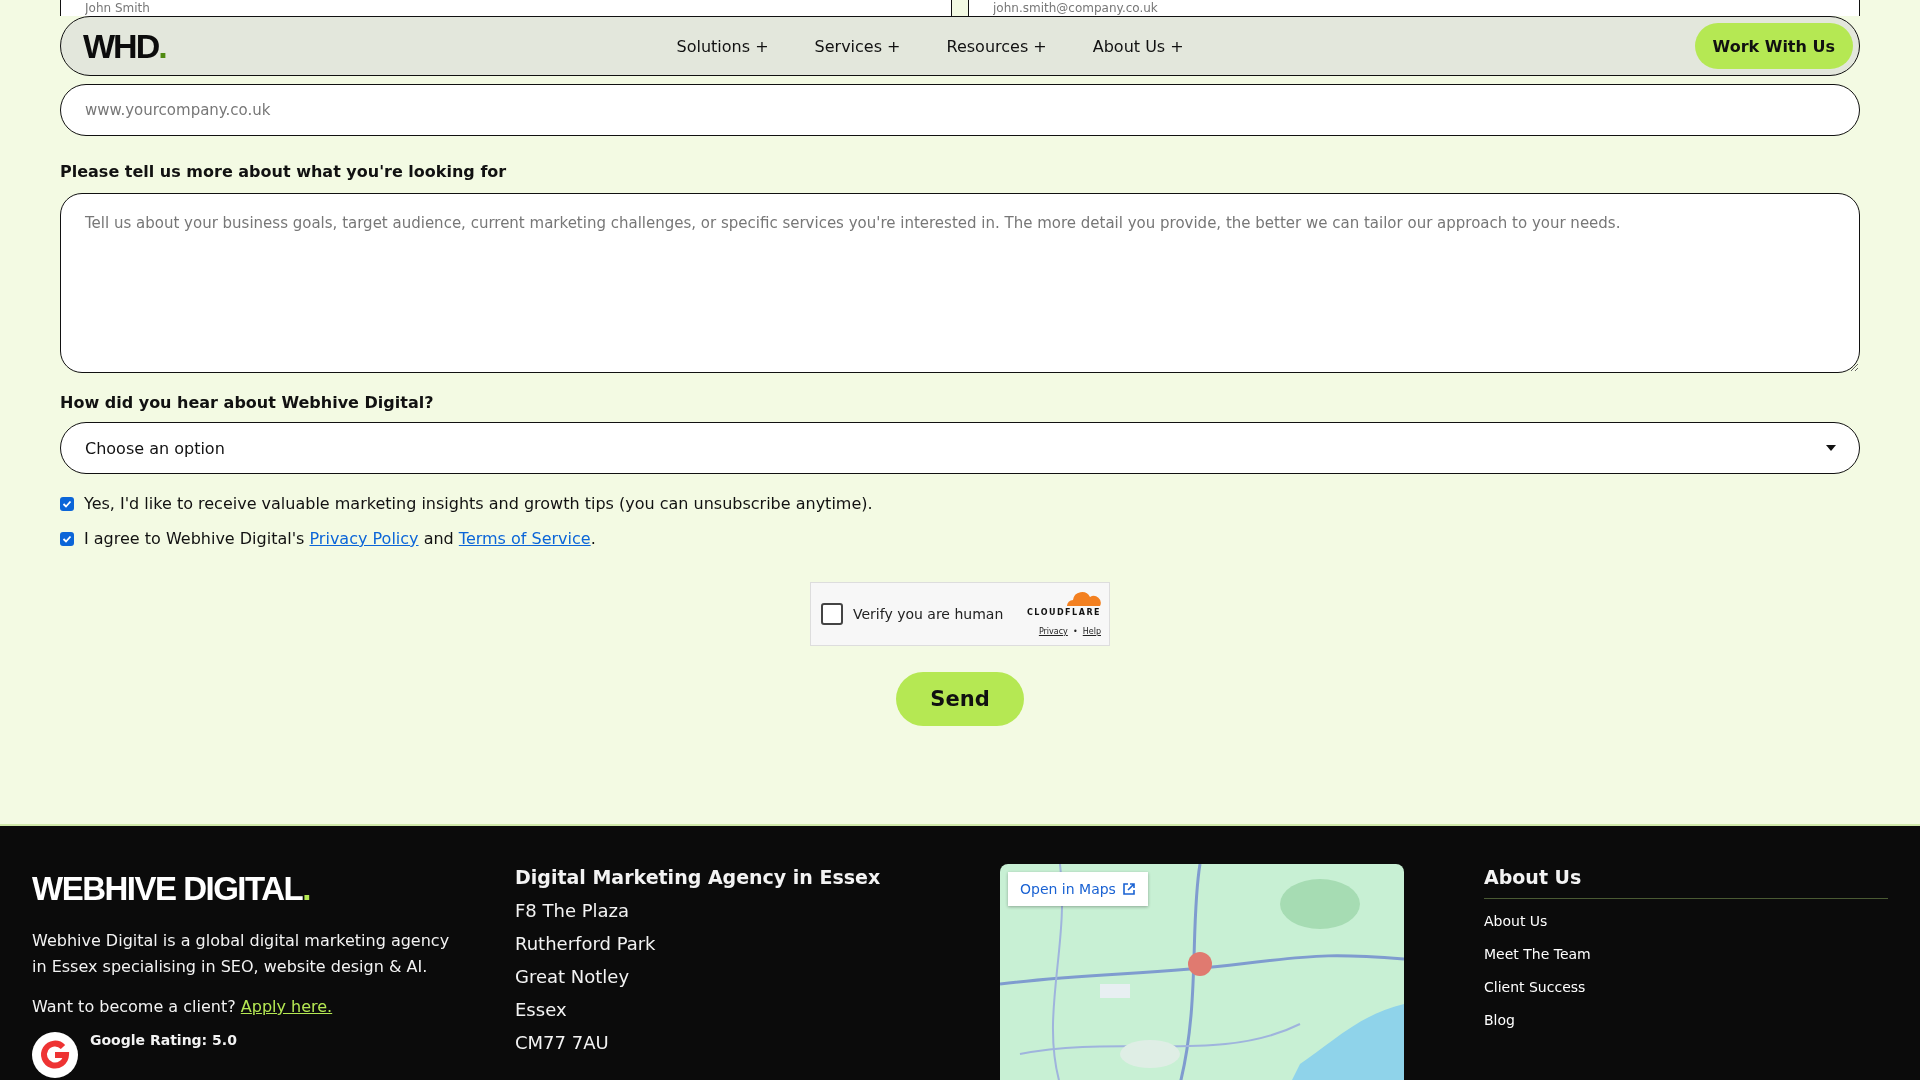  Describe the element at coordinates (163, 1040) in the screenshot. I see `rating-text: Google Rating: 5.0` at that location.